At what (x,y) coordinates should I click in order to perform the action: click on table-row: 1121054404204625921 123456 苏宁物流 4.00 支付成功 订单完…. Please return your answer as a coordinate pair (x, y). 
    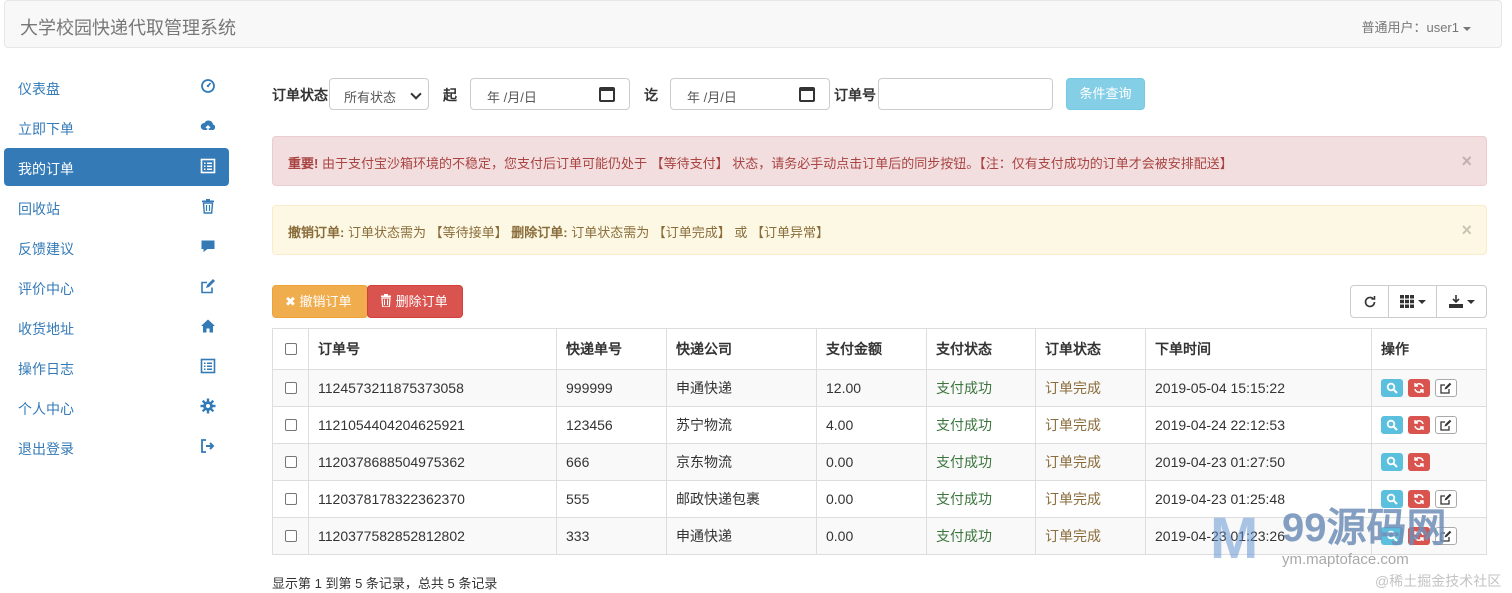
    Looking at the image, I should click on (879, 424).